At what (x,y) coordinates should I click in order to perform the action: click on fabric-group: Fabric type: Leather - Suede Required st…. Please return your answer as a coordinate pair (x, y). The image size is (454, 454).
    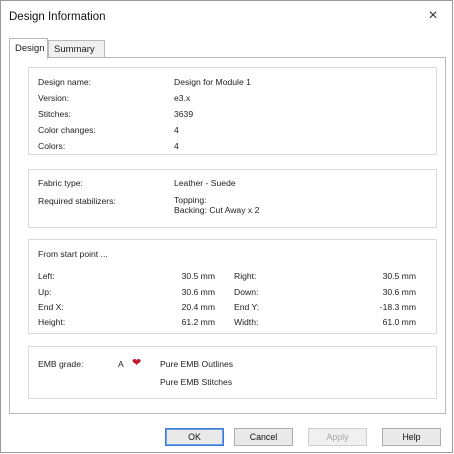
    Looking at the image, I should click on (232, 198).